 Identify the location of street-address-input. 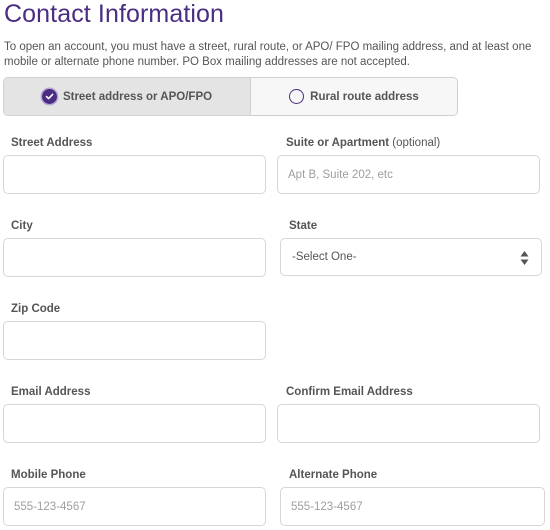
(134, 174).